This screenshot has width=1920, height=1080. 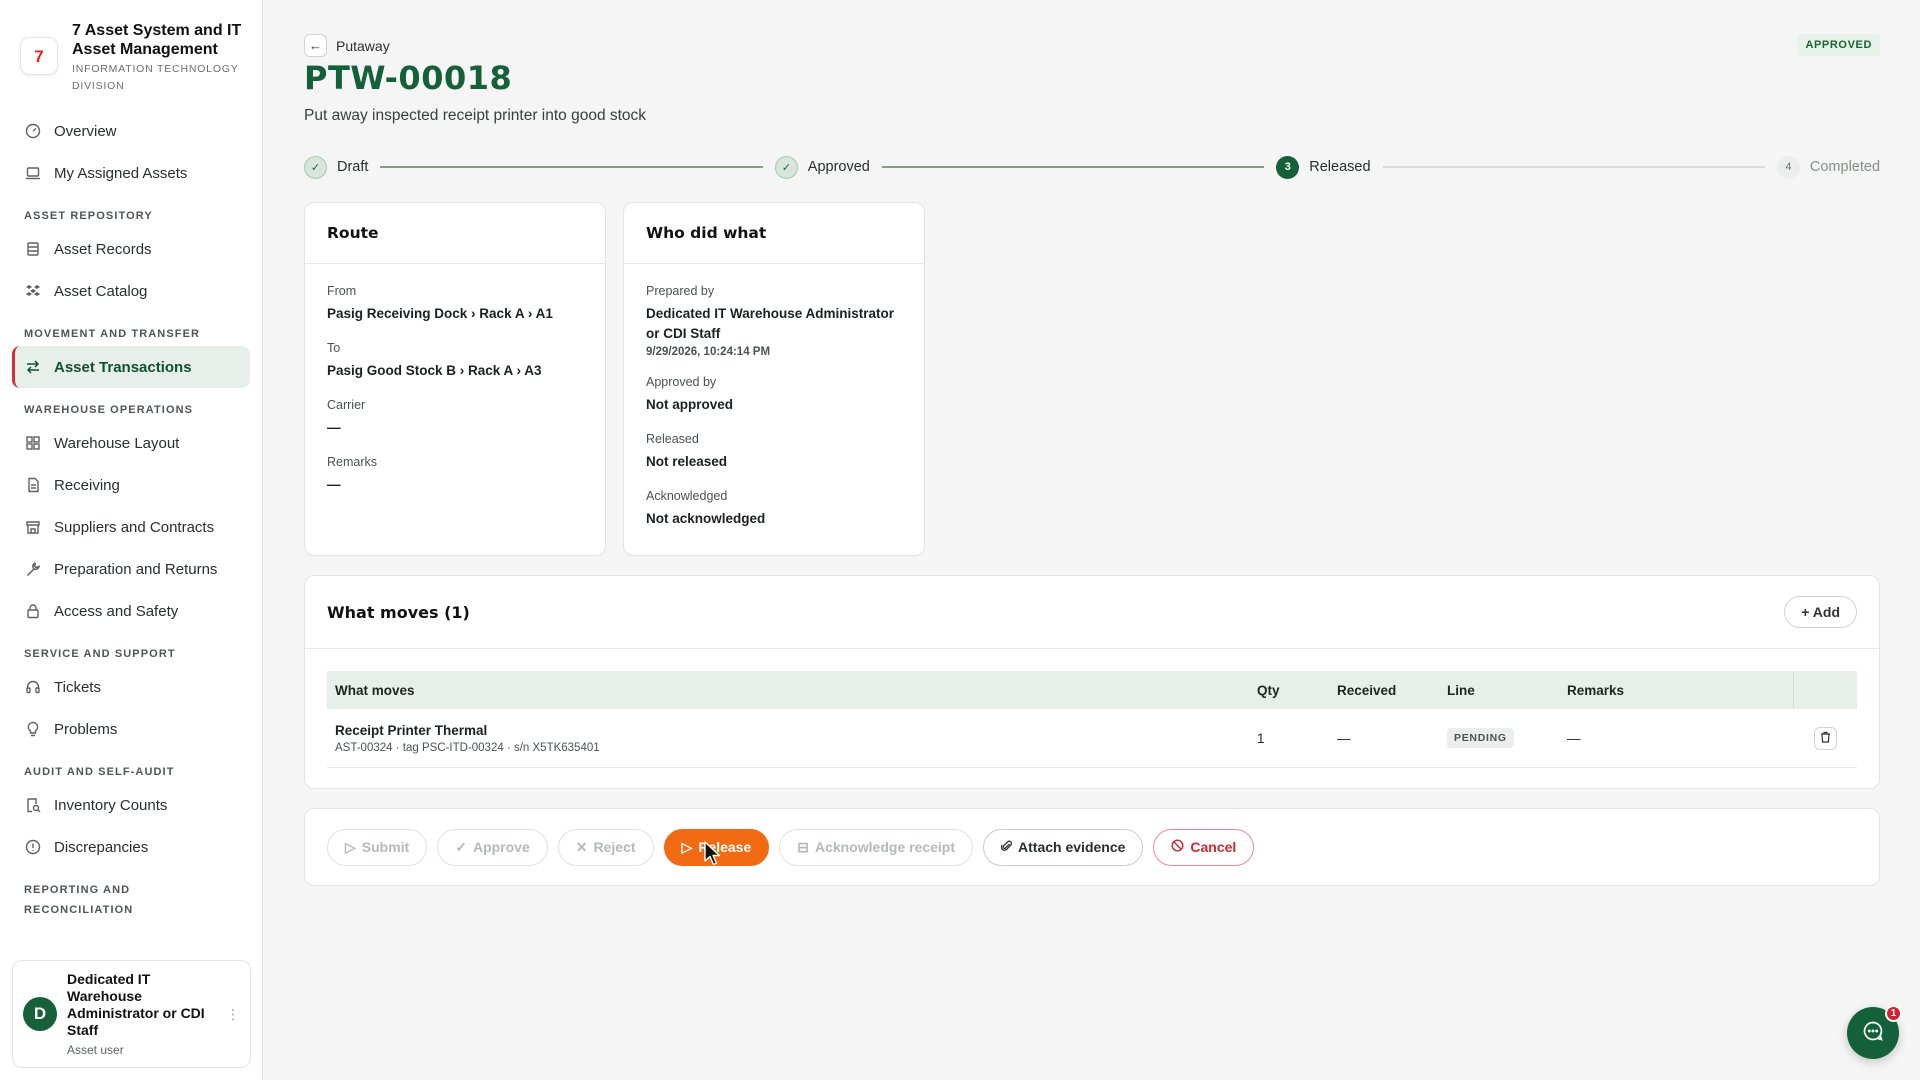 I want to click on field-timestamp: 9/29/2026, 10:24:14 PM, so click(x=708, y=352).